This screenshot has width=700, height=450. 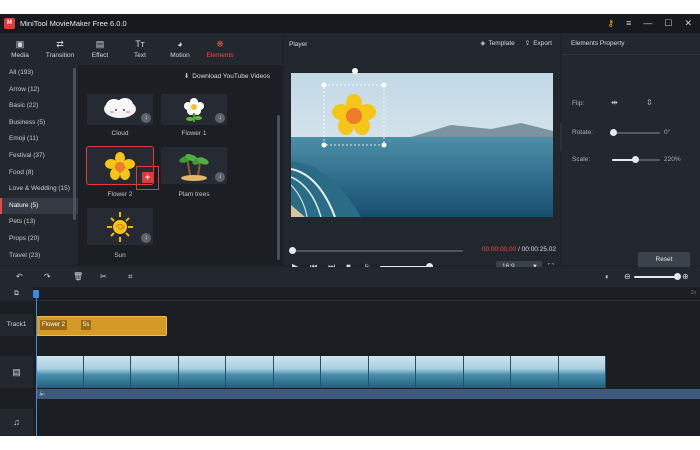 I want to click on template-icon: ◈, so click(x=483, y=43).